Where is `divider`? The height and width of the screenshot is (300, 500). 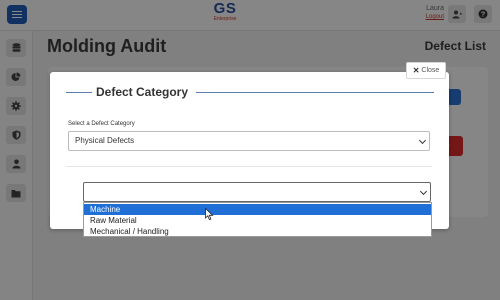 divider is located at coordinates (249, 166).